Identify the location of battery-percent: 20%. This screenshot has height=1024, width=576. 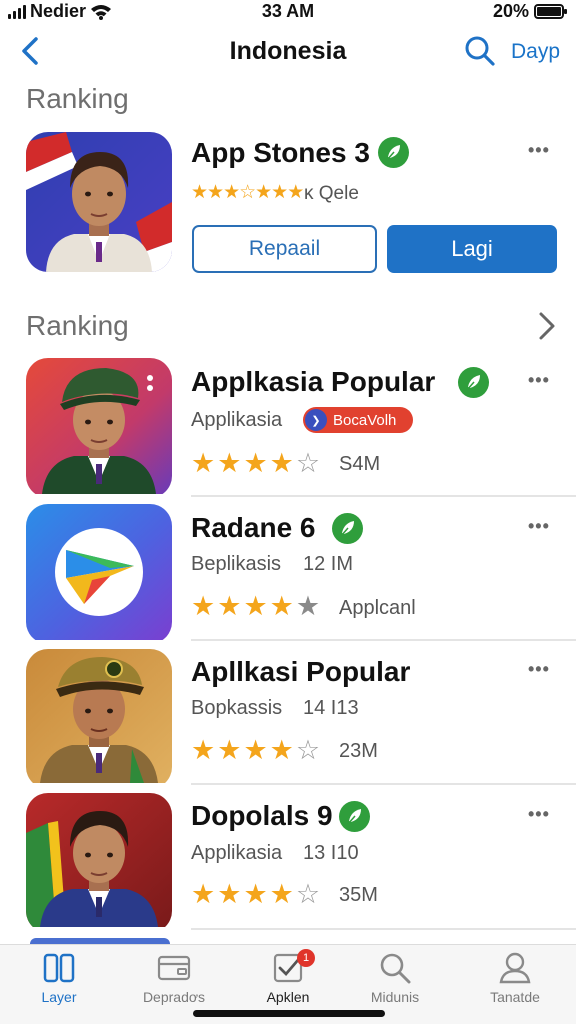
(510, 11).